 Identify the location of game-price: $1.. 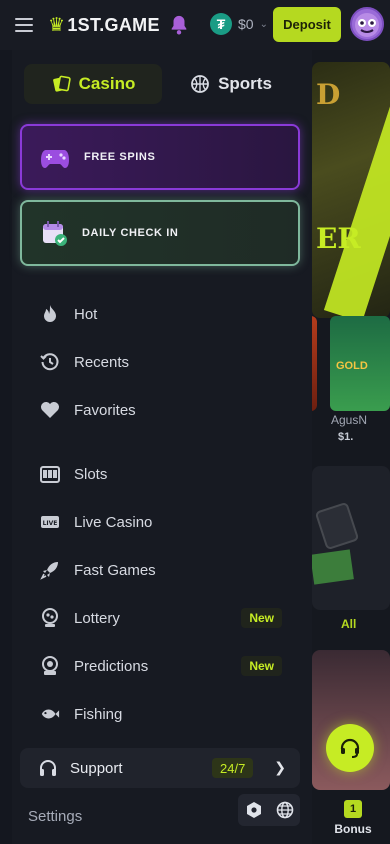
(346, 437).